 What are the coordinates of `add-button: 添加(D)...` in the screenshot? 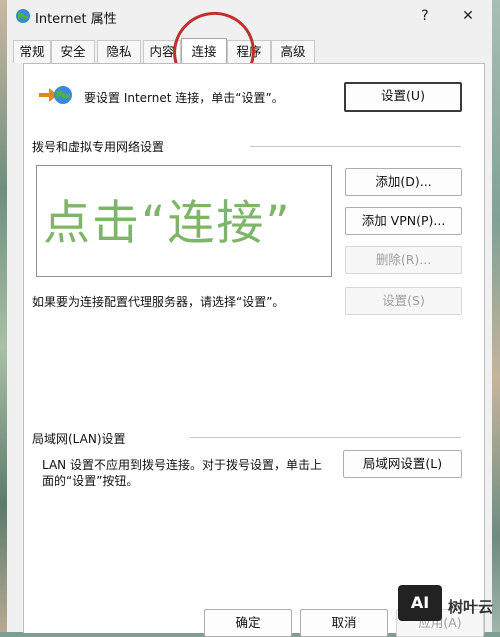 It's located at (403, 182).